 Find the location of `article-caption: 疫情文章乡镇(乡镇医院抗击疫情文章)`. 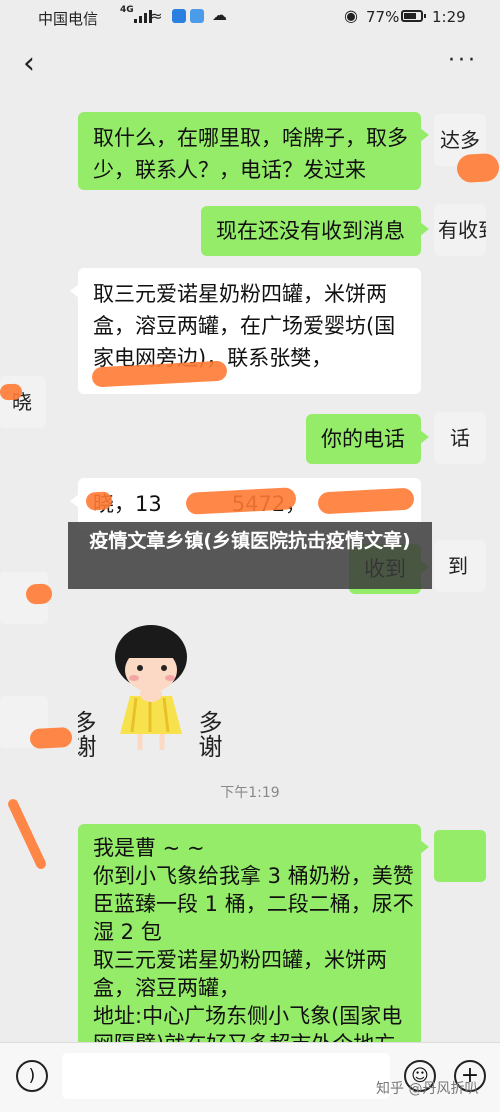

article-caption: 疫情文章乡镇(乡镇医院抗击疫情文章) is located at coordinates (250, 555).